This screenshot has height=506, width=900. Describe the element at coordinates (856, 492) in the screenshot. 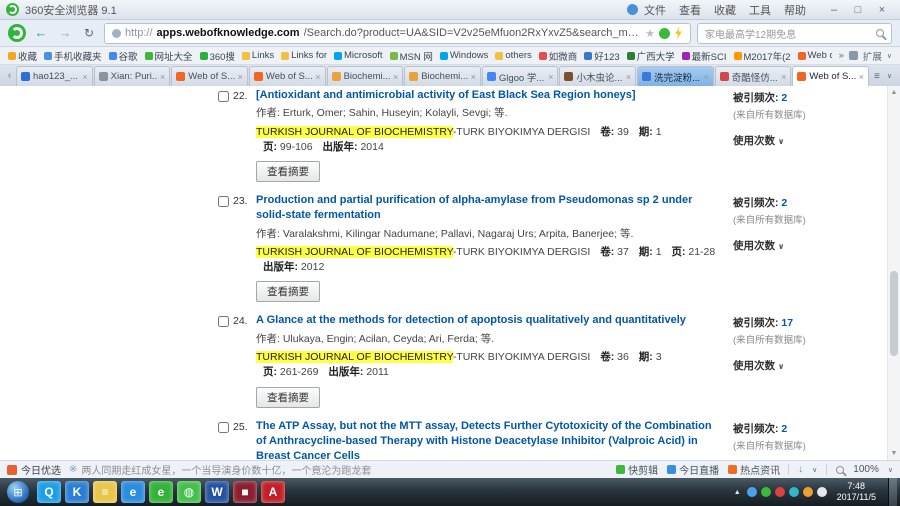

I see `taskbar-clock: 7:48 2017/11/5` at that location.